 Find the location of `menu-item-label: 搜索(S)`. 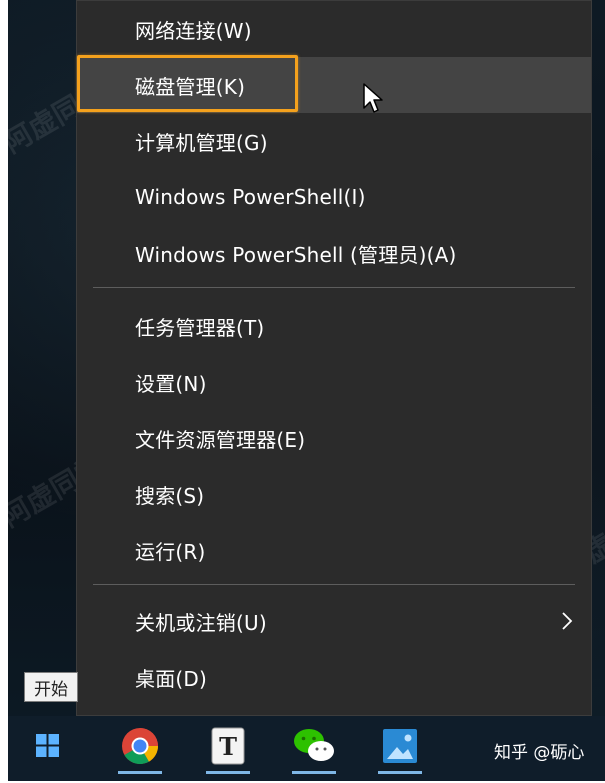

menu-item-label: 搜索(S) is located at coordinates (170, 495).